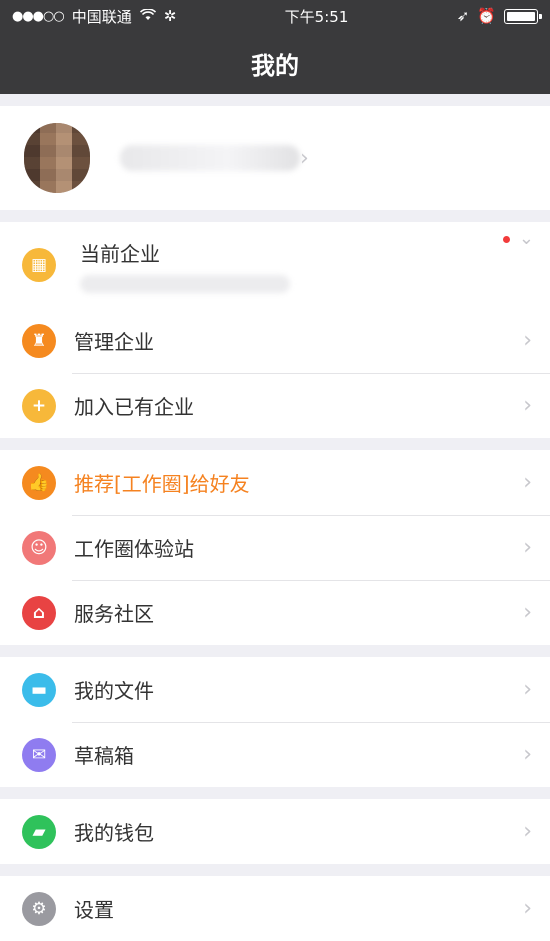  What do you see at coordinates (463, 16) in the screenshot?
I see `location-icon: ➶` at bounding box center [463, 16].